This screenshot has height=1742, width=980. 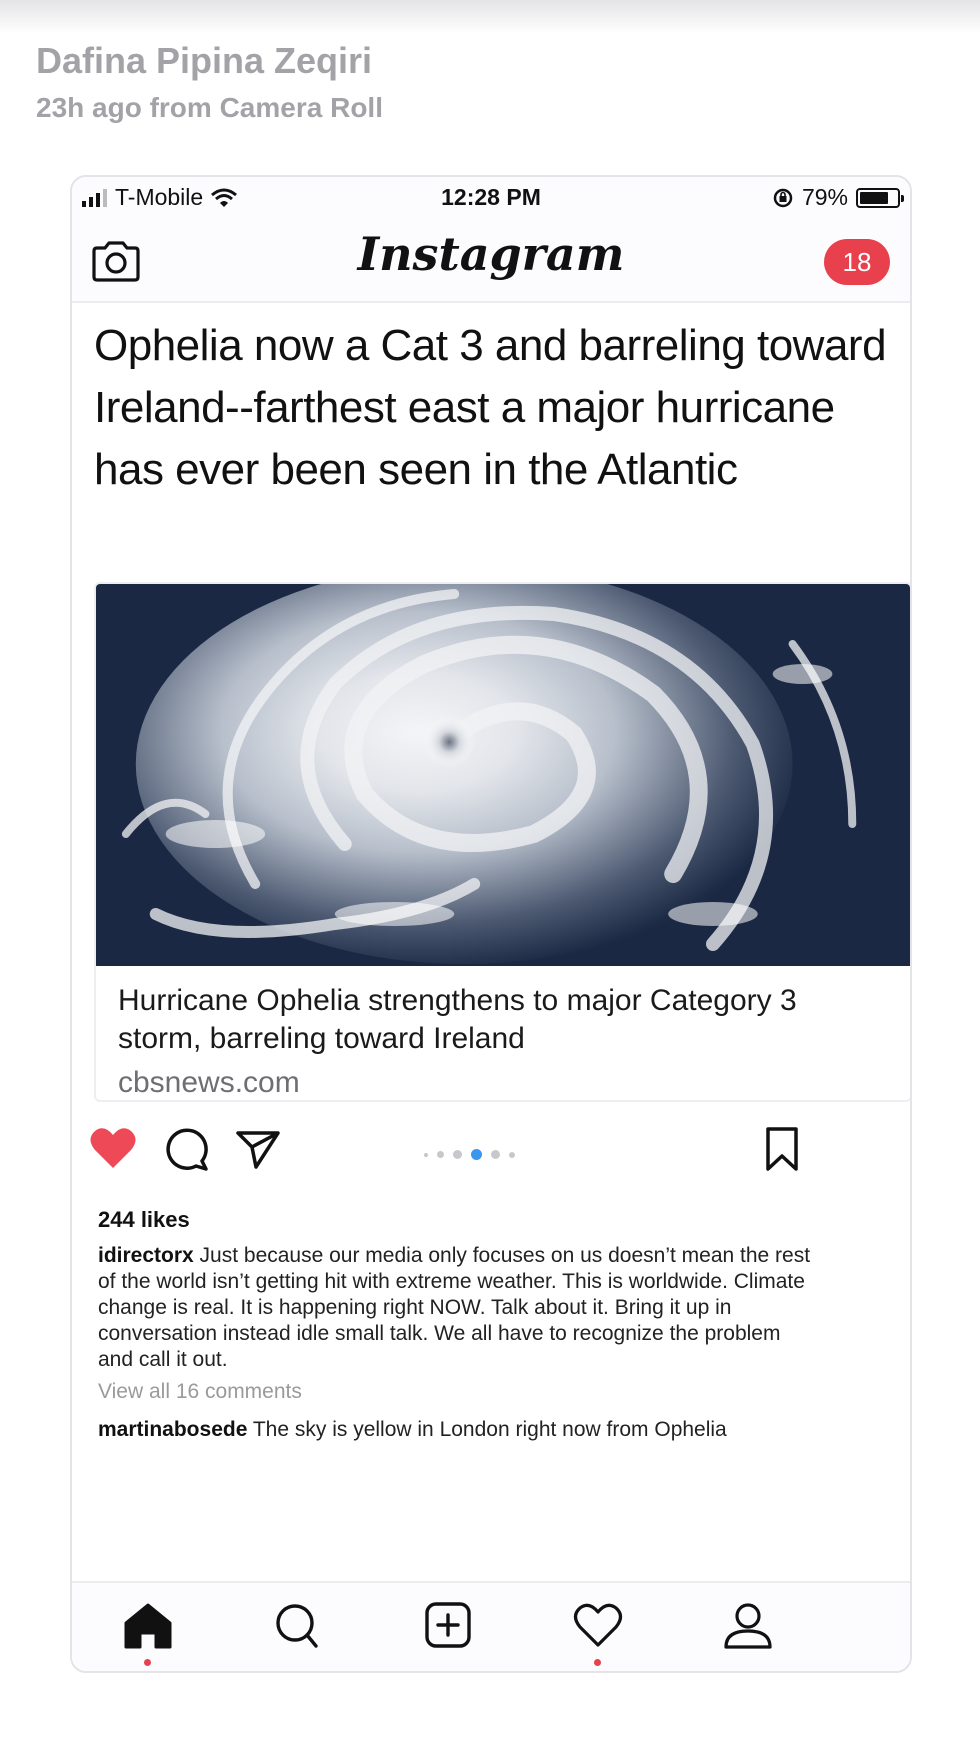 I want to click on bottom-tab-bar, so click(x=491, y=1626).